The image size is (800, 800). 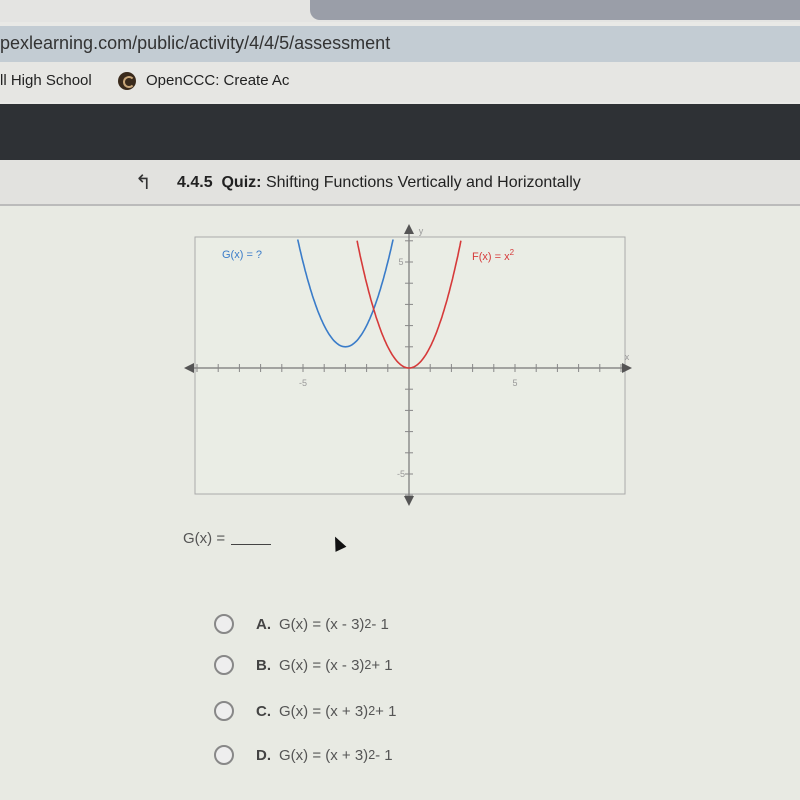 I want to click on bookmark-high-school: ll High School, so click(x=46, y=80).